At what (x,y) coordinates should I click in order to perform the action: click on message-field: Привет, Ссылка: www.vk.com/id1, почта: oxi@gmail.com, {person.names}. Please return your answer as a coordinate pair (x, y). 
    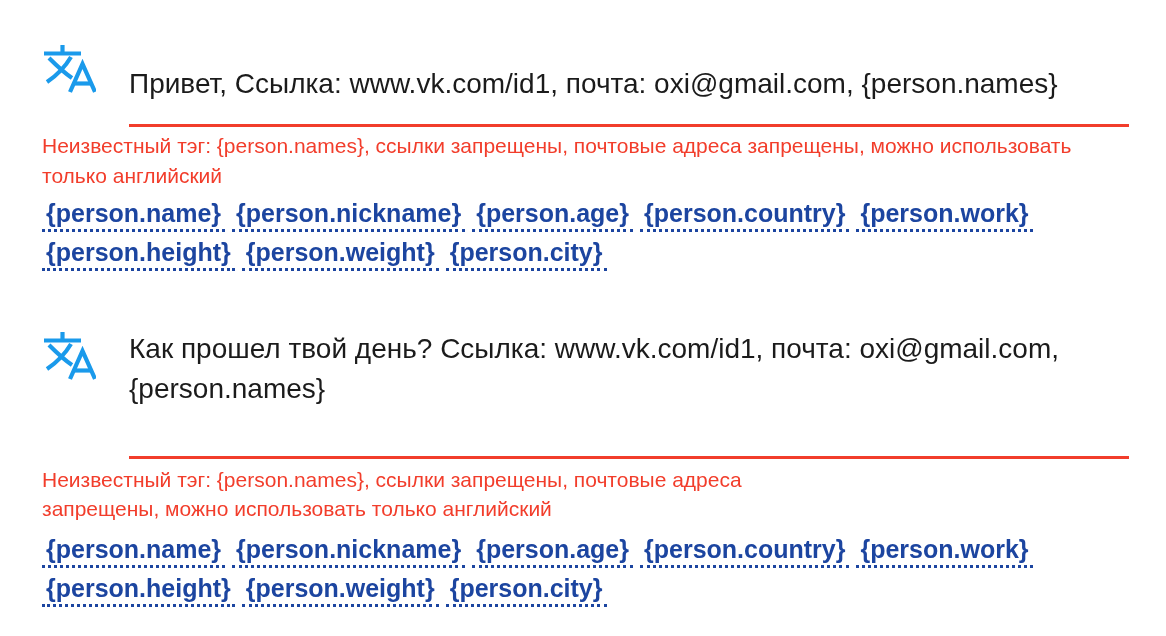
    Looking at the image, I should click on (629, 84).